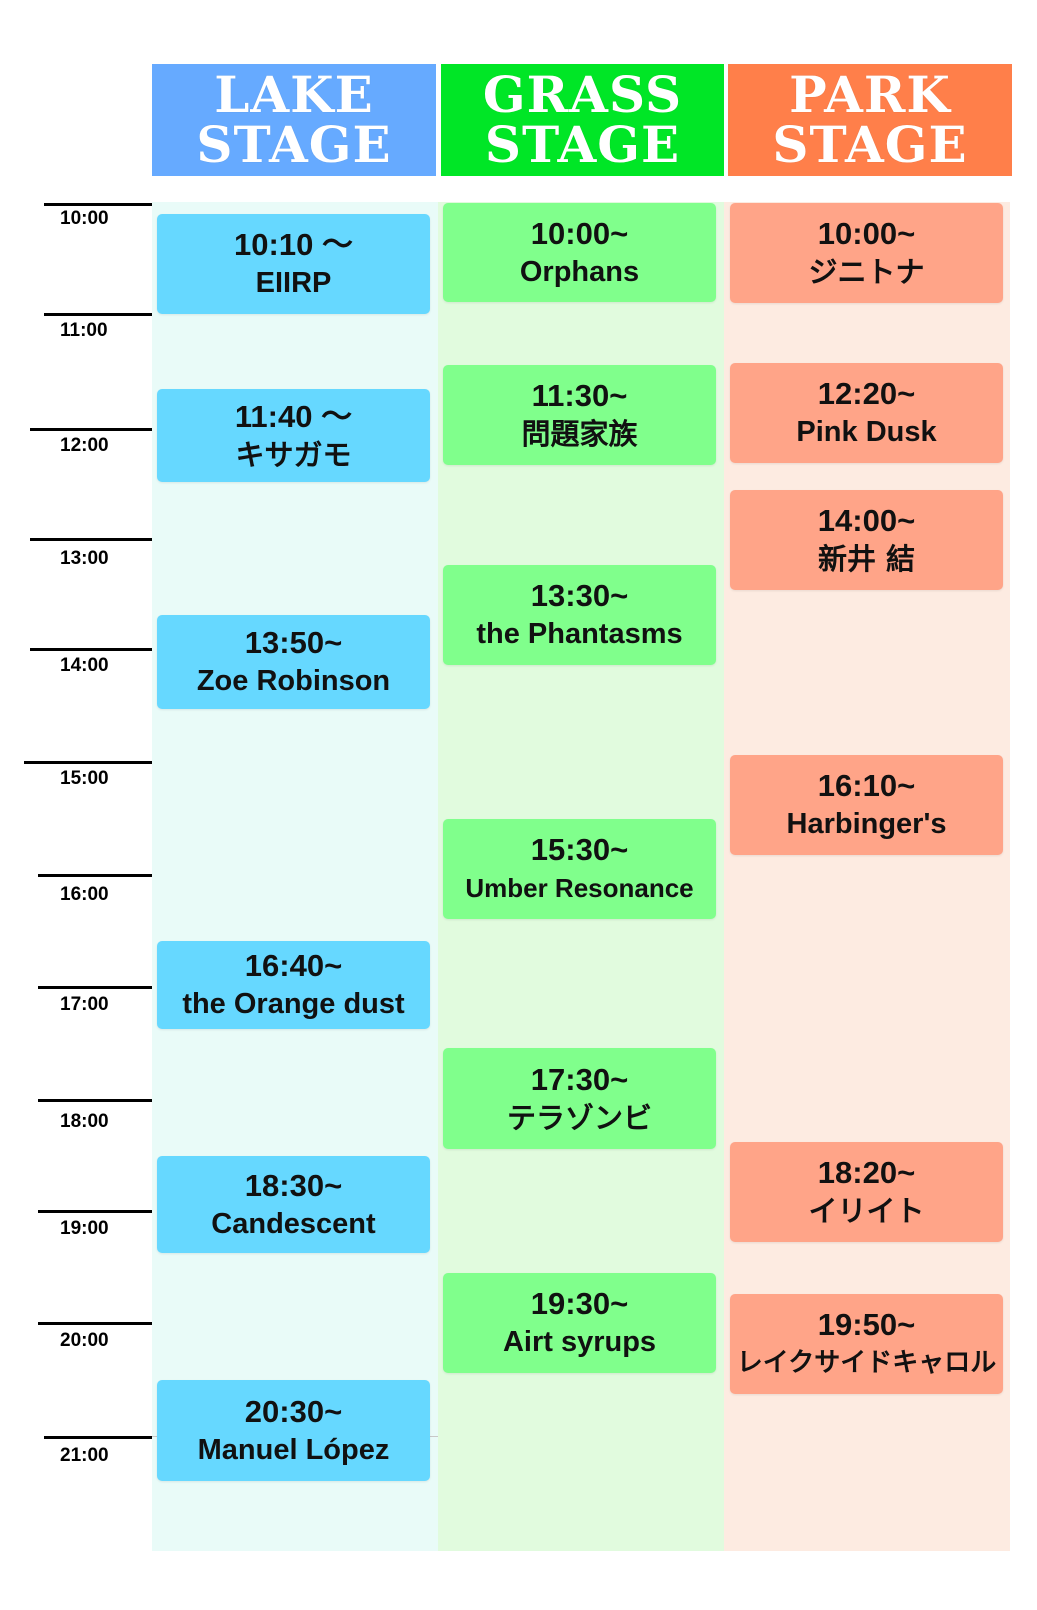  Describe the element at coordinates (293, 416) in the screenshot. I see `slot-time: 11:40 ～` at that location.